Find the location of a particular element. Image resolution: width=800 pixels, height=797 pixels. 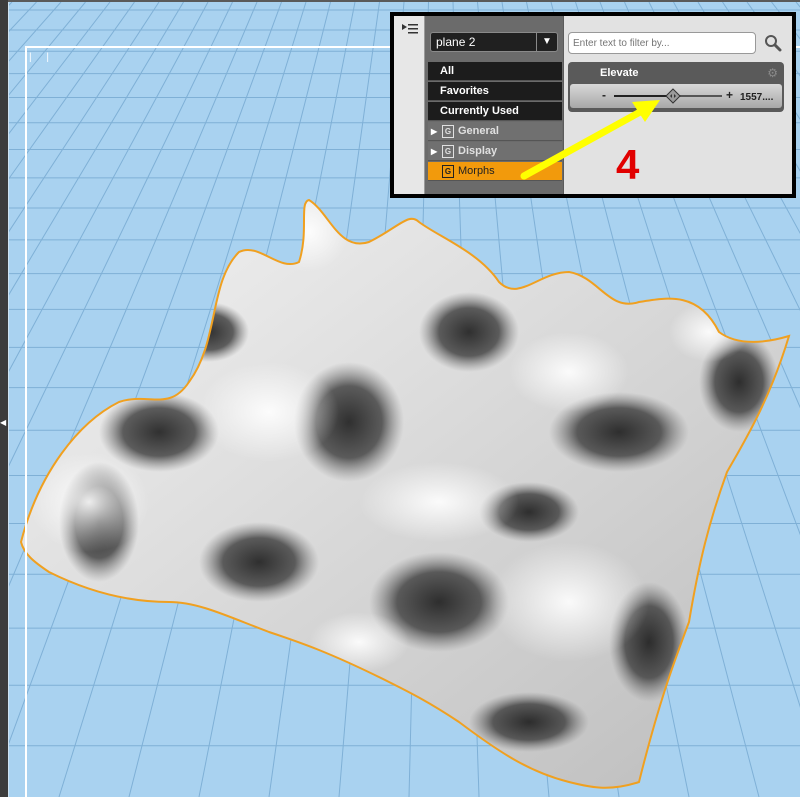

slider-decrement-button: - is located at coordinates (604, 95).